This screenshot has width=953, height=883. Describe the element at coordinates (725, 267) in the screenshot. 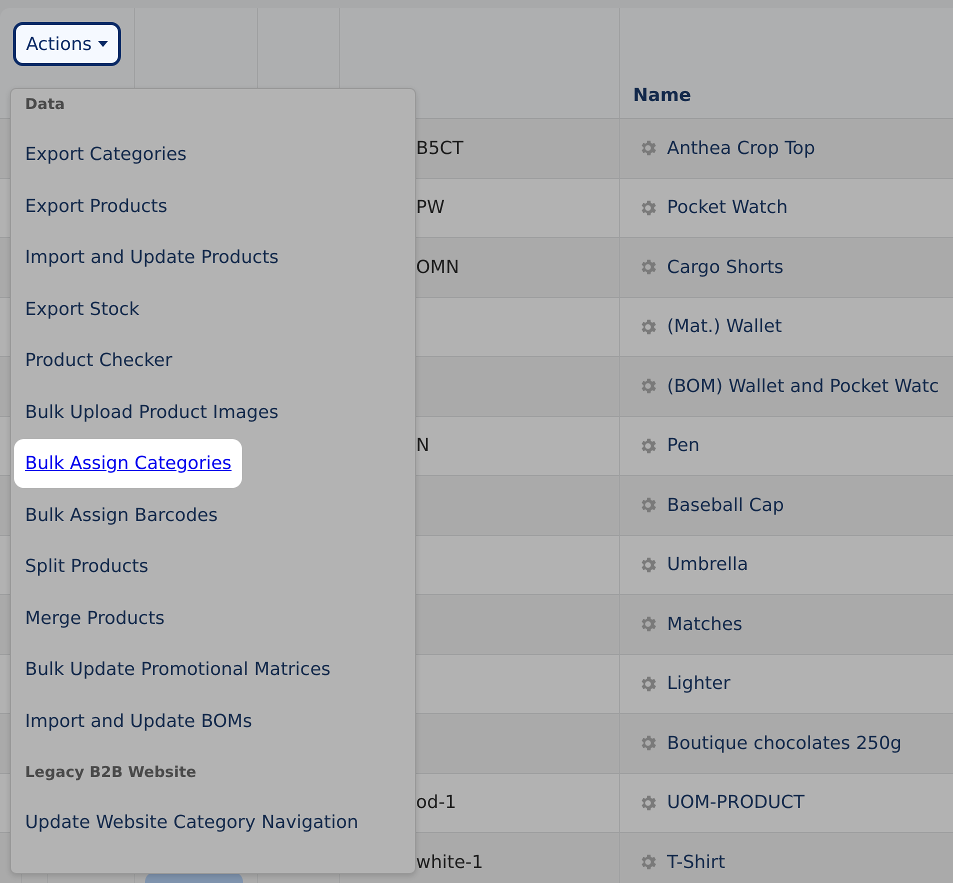

I see `product-name: Cargo Shorts` at that location.